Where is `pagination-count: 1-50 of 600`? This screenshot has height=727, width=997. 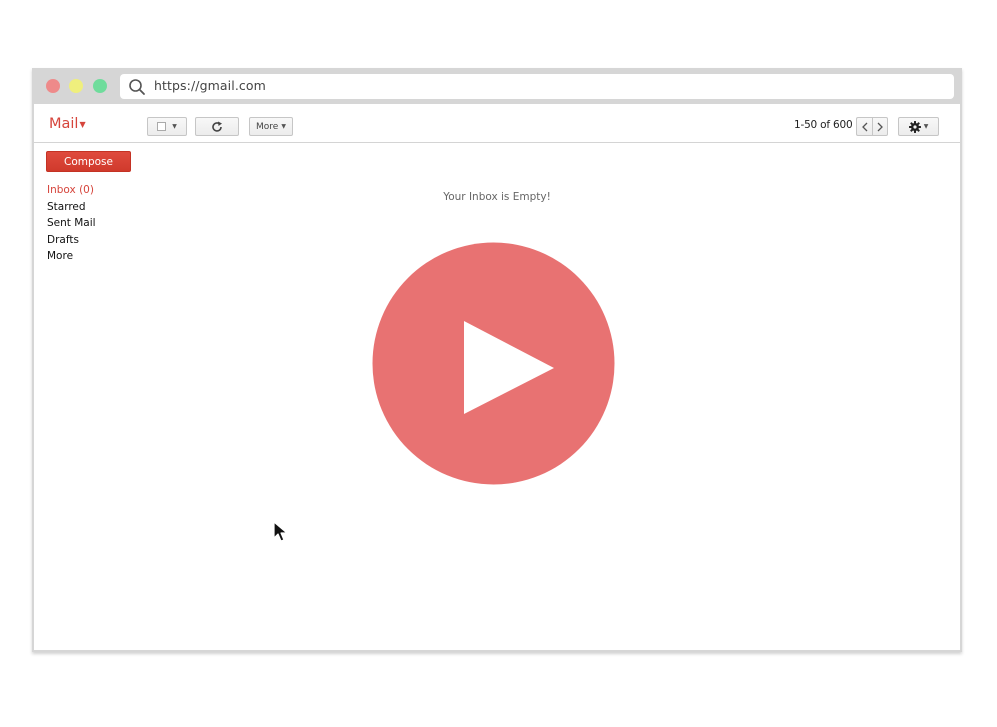
pagination-count: 1-50 of 600 is located at coordinates (823, 125).